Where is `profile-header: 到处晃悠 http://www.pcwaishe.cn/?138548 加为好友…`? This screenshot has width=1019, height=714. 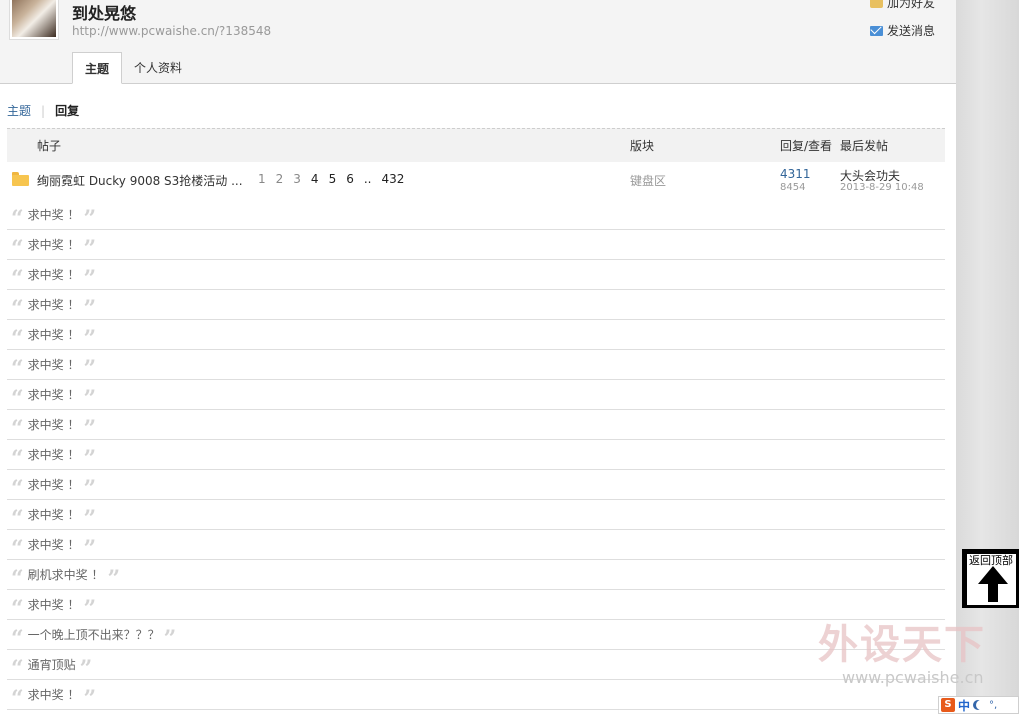
profile-header: 到处晃悠 http://www.pcwaishe.cn/?138548 加为好友… is located at coordinates (478, 42).